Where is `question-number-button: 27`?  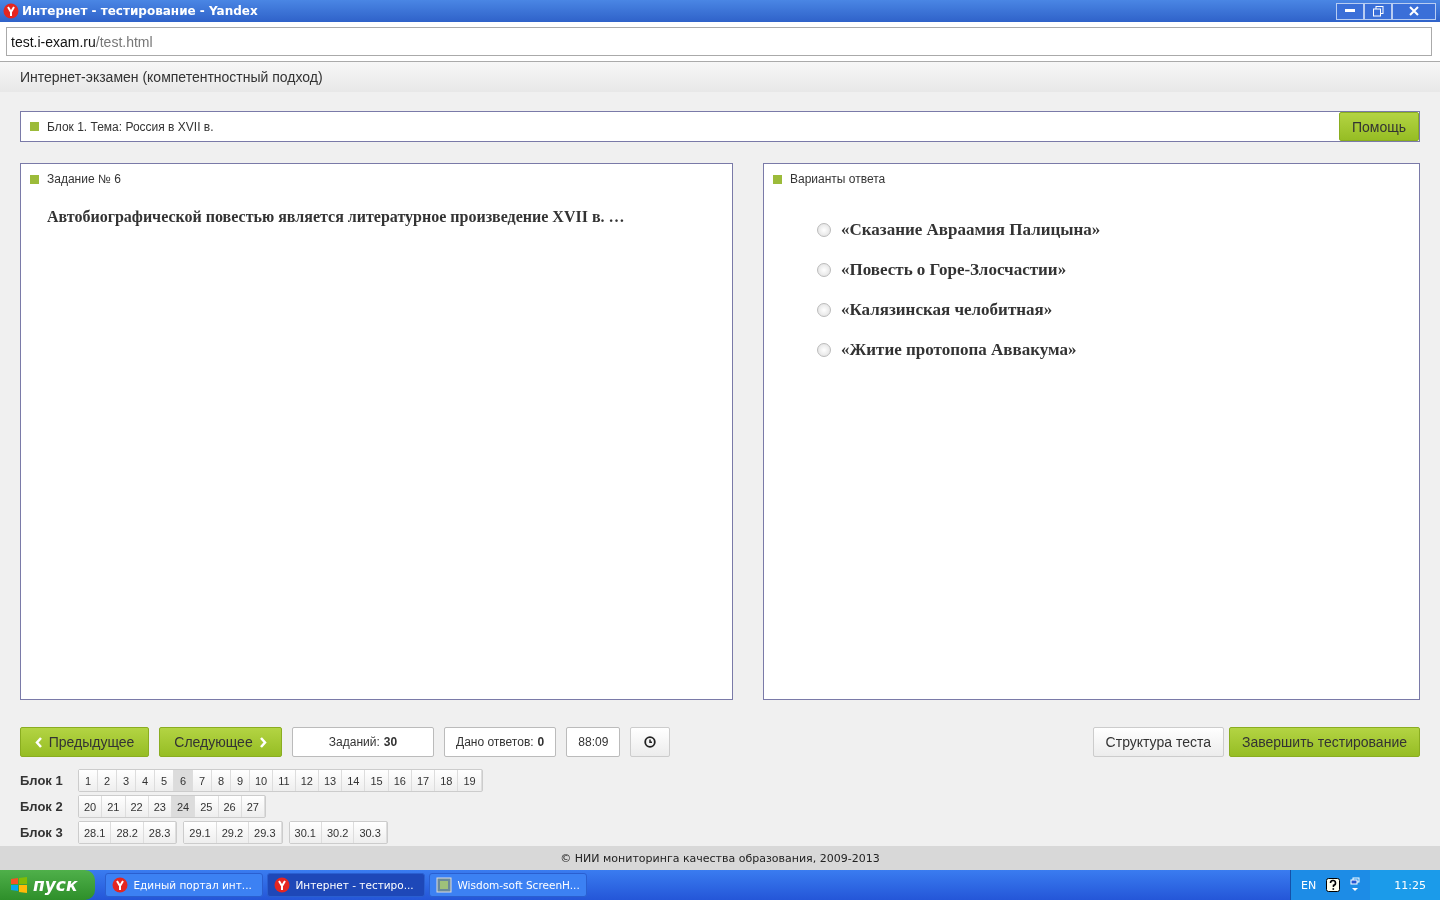
question-number-button: 27 is located at coordinates (253, 806).